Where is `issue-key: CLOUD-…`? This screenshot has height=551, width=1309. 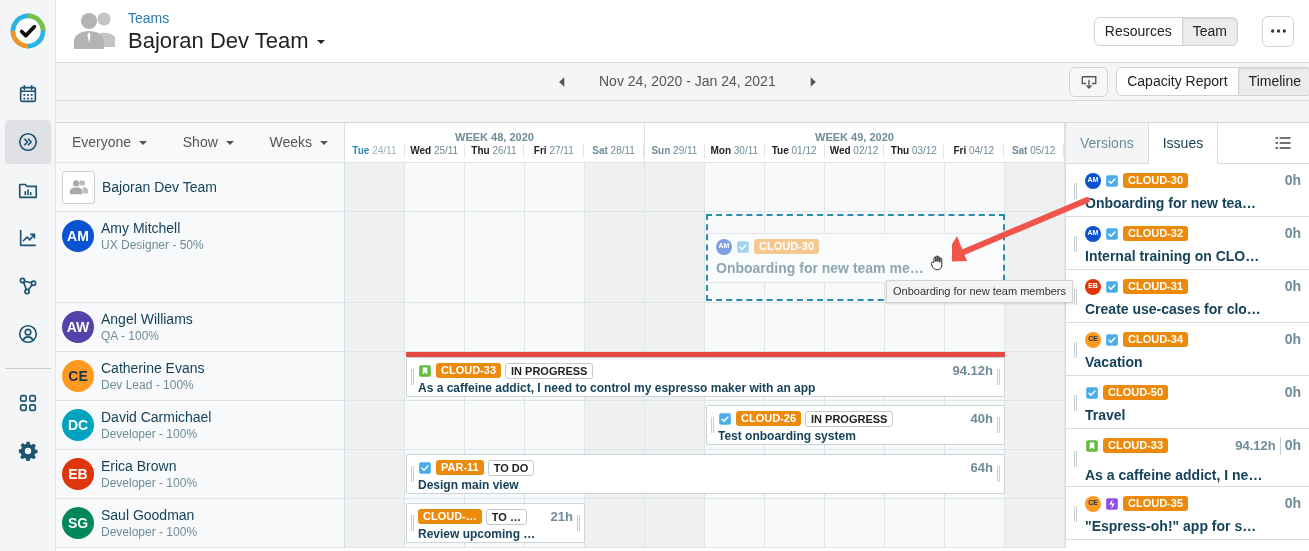 issue-key: CLOUD-… is located at coordinates (450, 517).